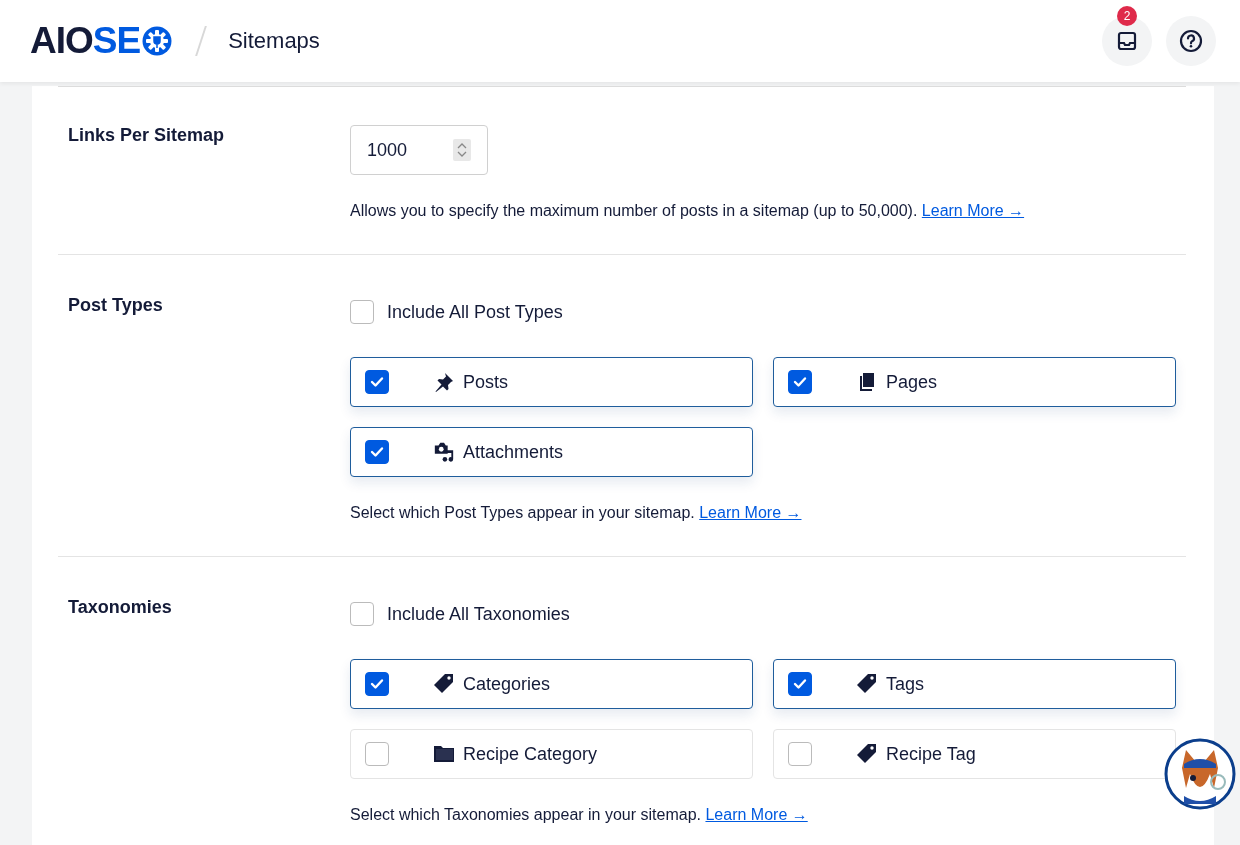  What do you see at coordinates (157, 41) in the screenshot?
I see `gear-icon` at bounding box center [157, 41].